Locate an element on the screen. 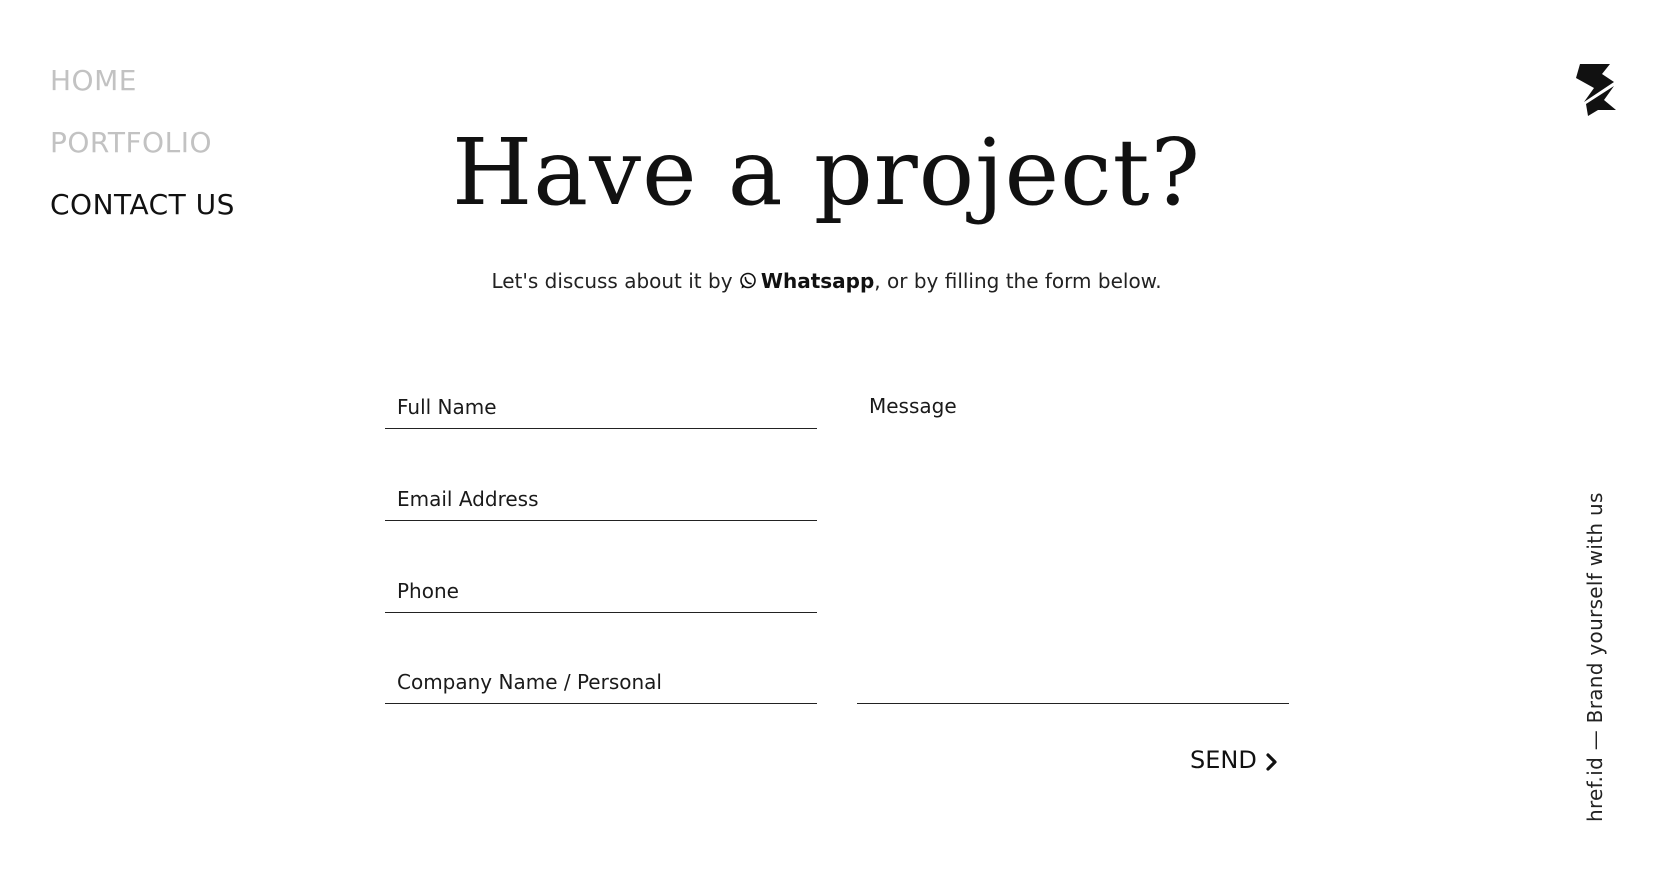 The image size is (1653, 880). whatsapp-icon is located at coordinates (748, 279).